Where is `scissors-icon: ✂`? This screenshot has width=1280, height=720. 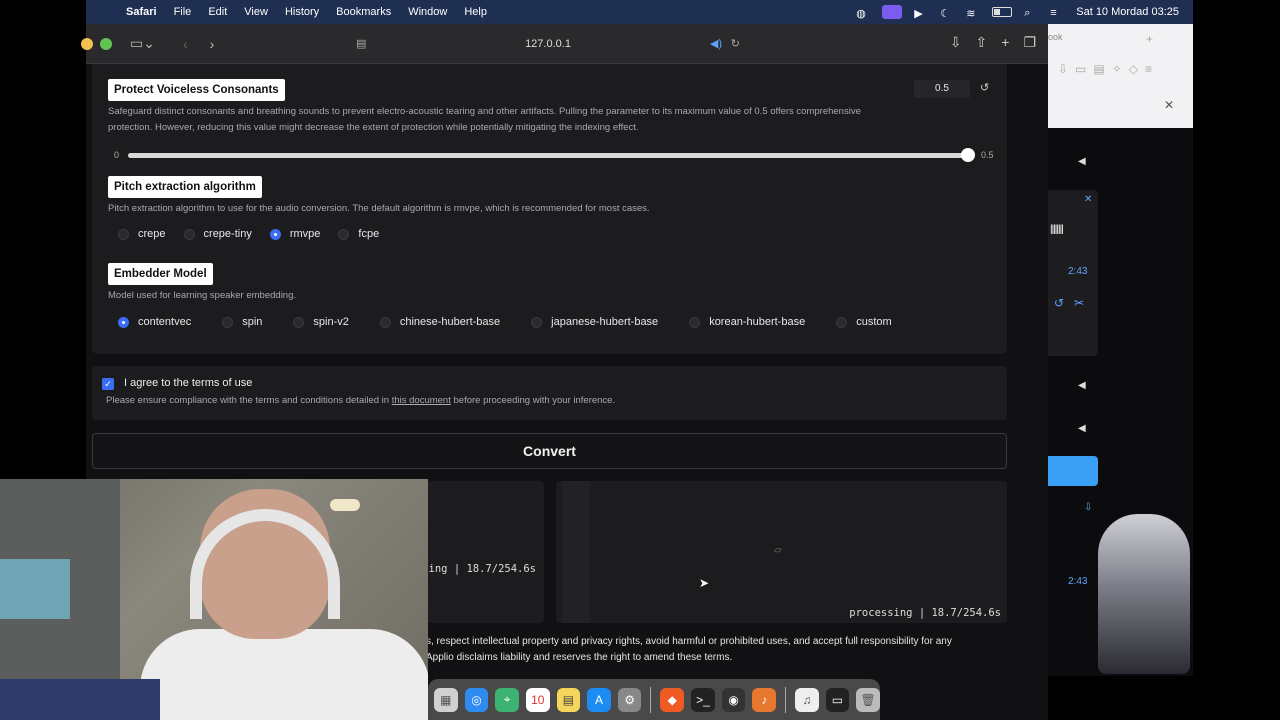 scissors-icon: ✂ is located at coordinates (1079, 303).